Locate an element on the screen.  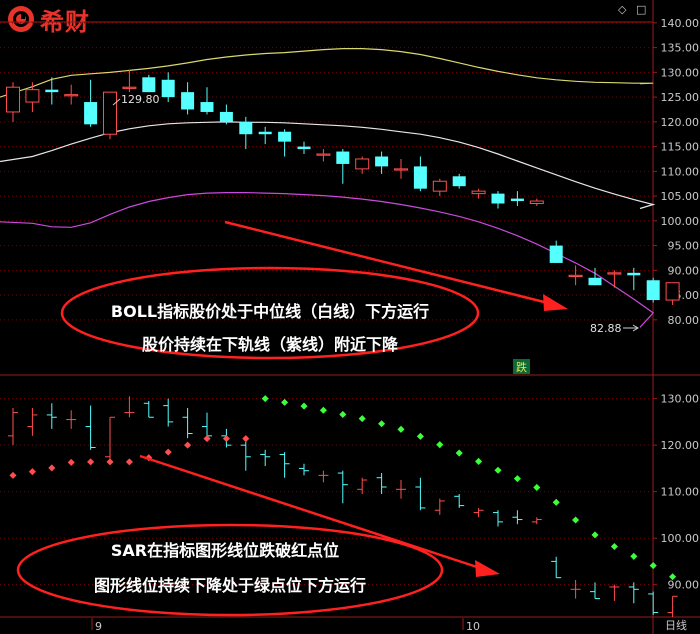
sar-y-axis: 90.00 100.00 110.00 120.00 130.00 is located at coordinates (676, 492).